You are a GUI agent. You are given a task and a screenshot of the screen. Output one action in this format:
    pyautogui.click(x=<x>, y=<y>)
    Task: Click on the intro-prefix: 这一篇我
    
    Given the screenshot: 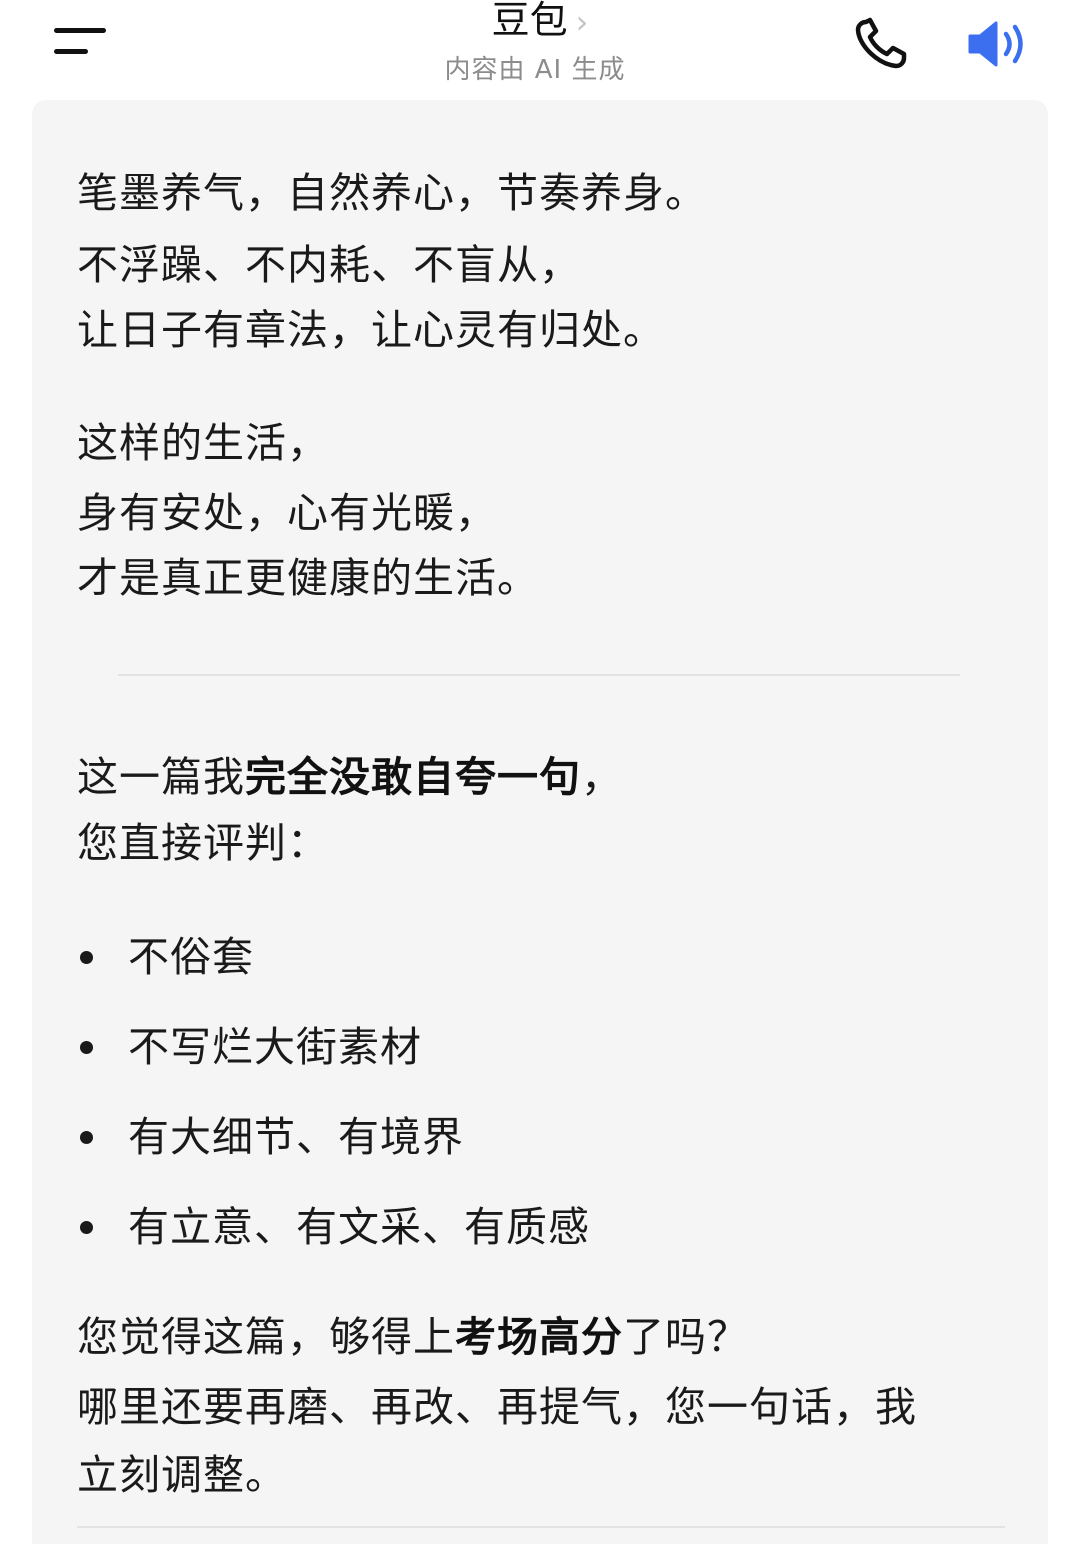 What is the action you would take?
    pyautogui.click(x=161, y=777)
    